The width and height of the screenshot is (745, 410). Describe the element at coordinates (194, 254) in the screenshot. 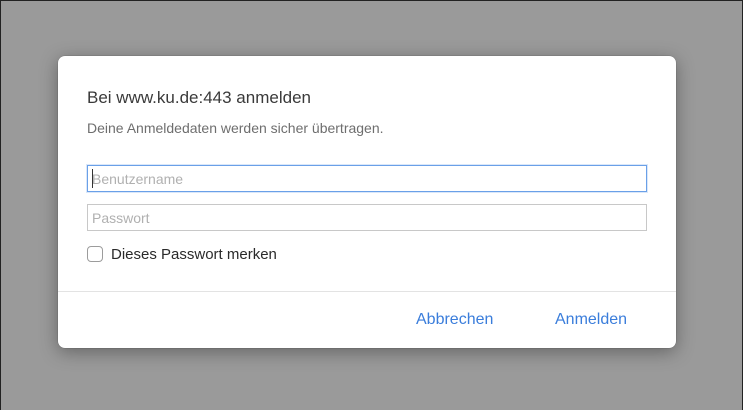

I see `remember-password-label: Dieses Passwort merken` at that location.